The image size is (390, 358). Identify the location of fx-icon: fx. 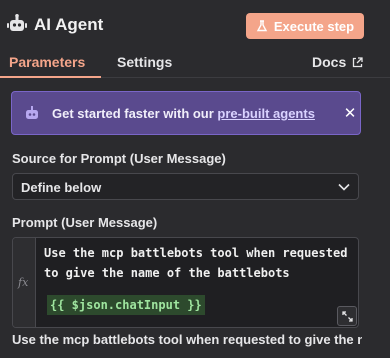
(23, 282).